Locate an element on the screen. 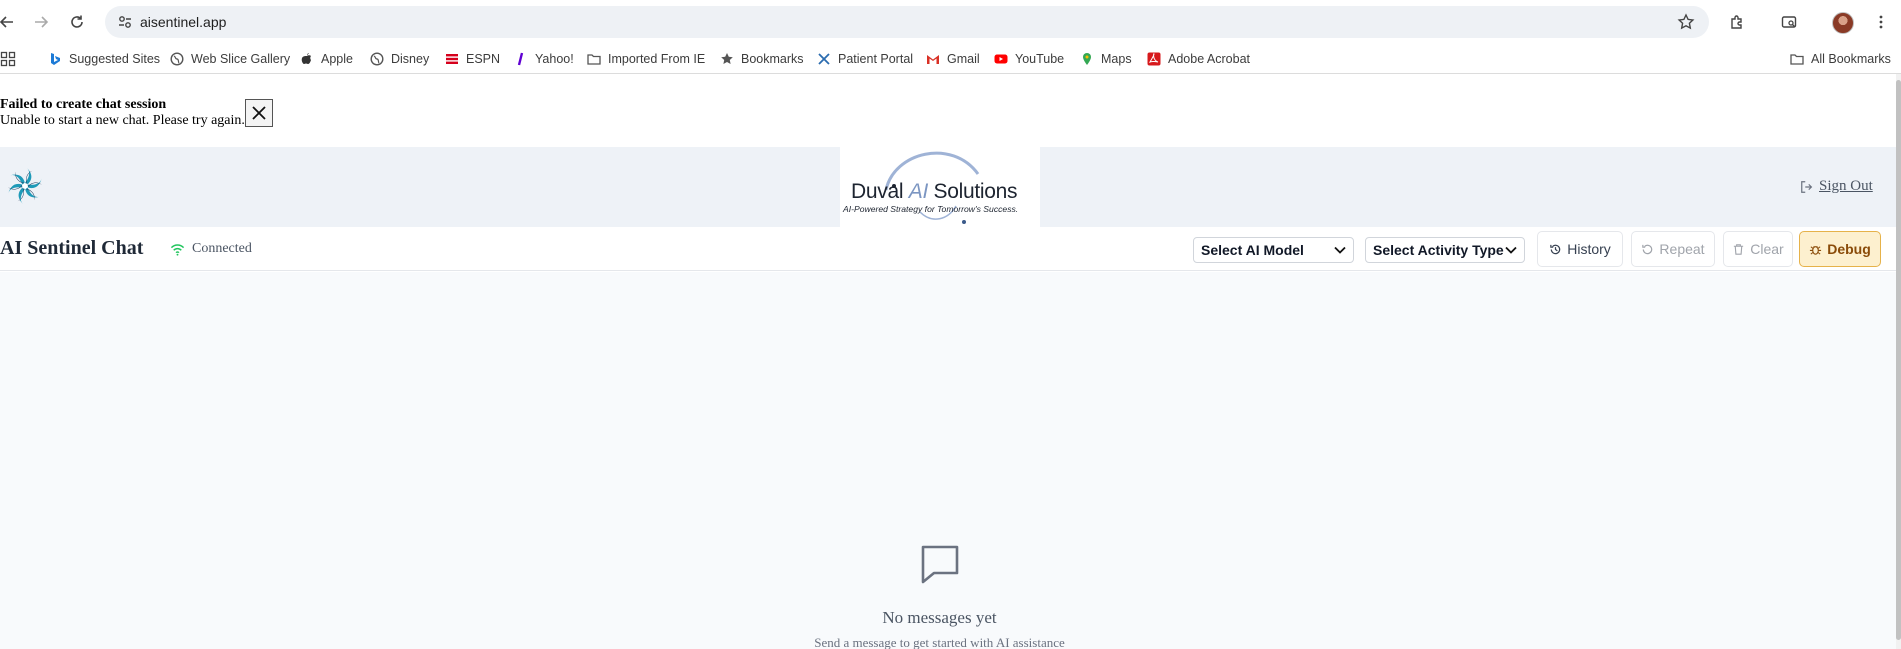 Image resolution: width=1901 pixels, height=649 pixels. site-settings-icon is located at coordinates (125, 22).